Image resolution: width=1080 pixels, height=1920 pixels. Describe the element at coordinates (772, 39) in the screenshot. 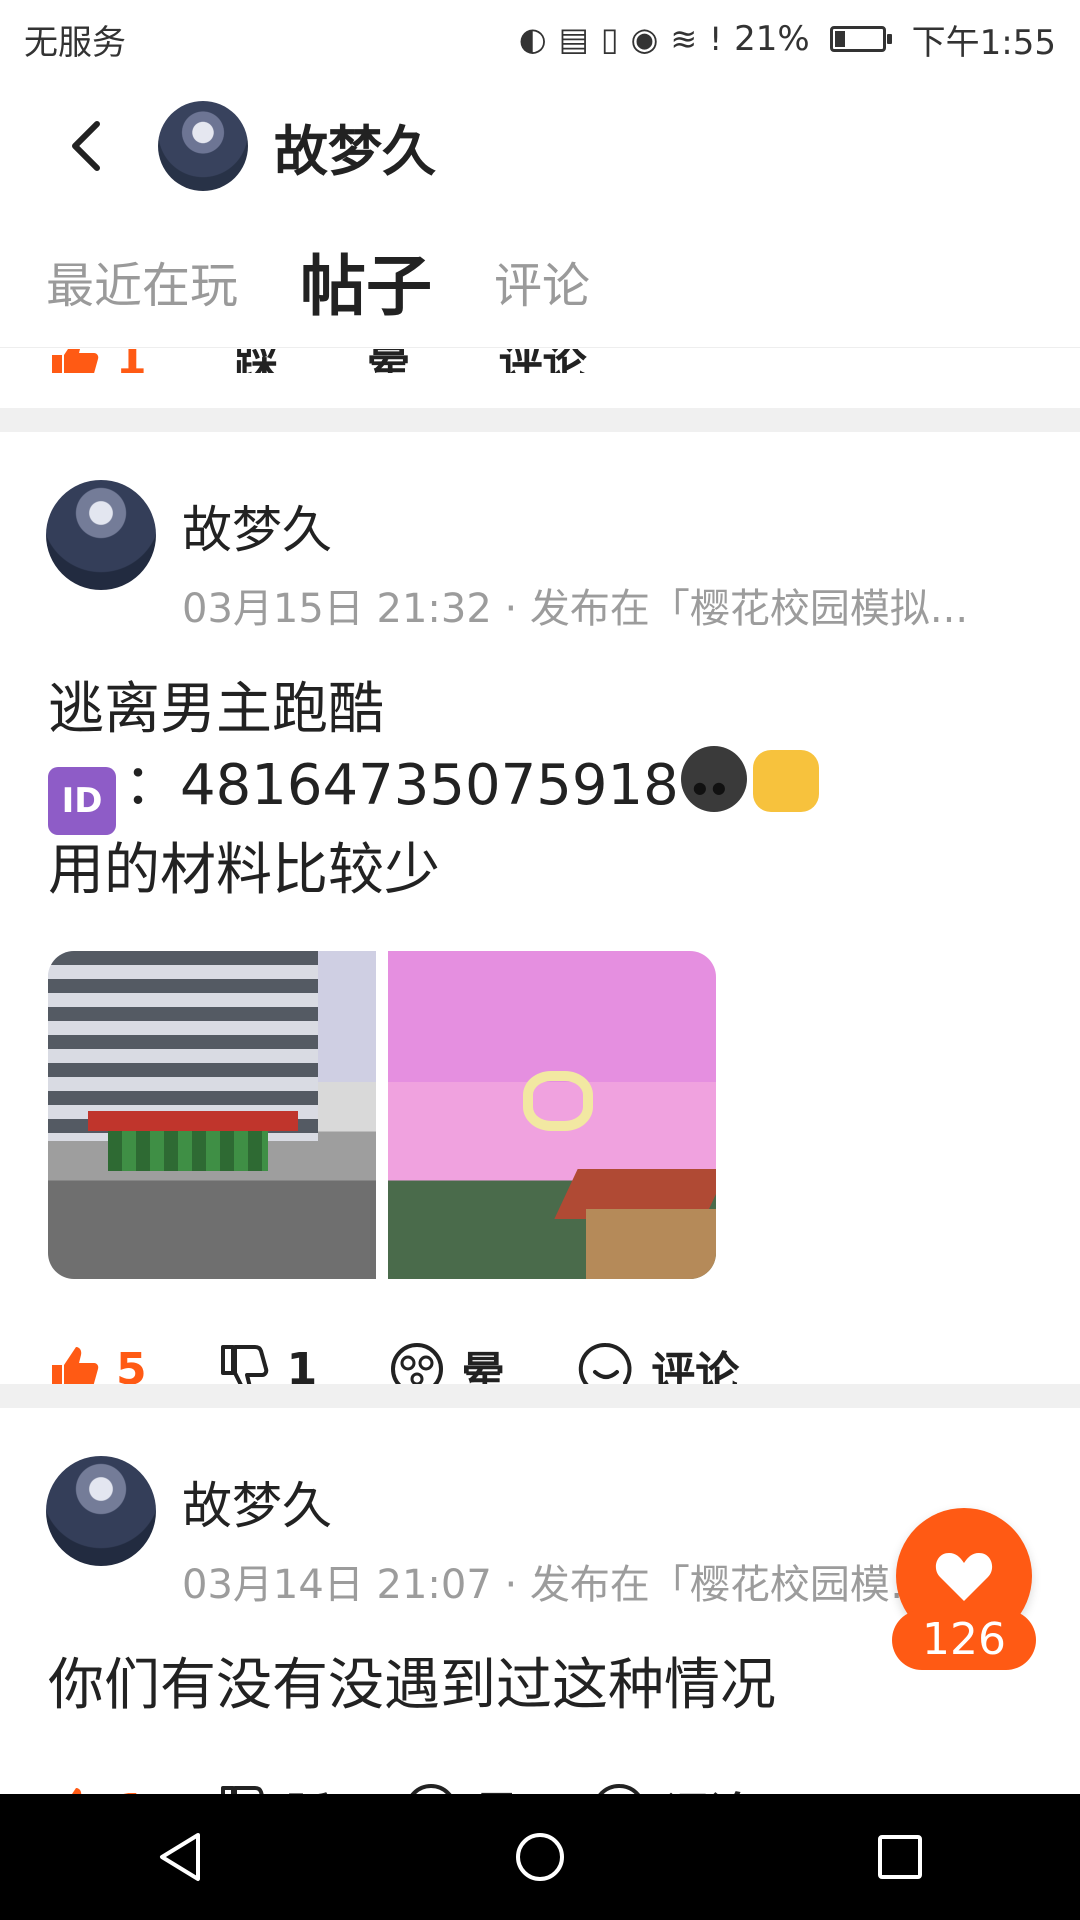

I see `battery-percent: 21%` at that location.